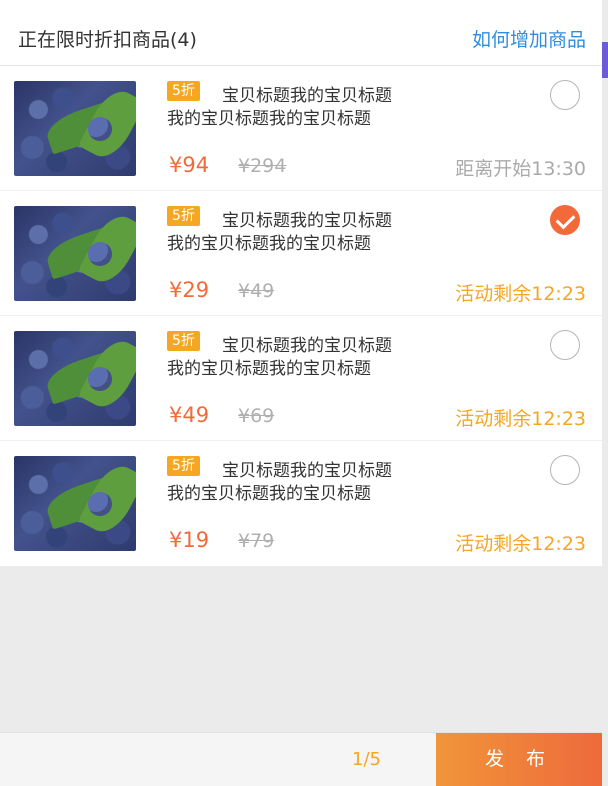 This screenshot has width=608, height=786. I want to click on list-header: 正在限时折扣商品(4) 如何增加商品, so click(301, 36).